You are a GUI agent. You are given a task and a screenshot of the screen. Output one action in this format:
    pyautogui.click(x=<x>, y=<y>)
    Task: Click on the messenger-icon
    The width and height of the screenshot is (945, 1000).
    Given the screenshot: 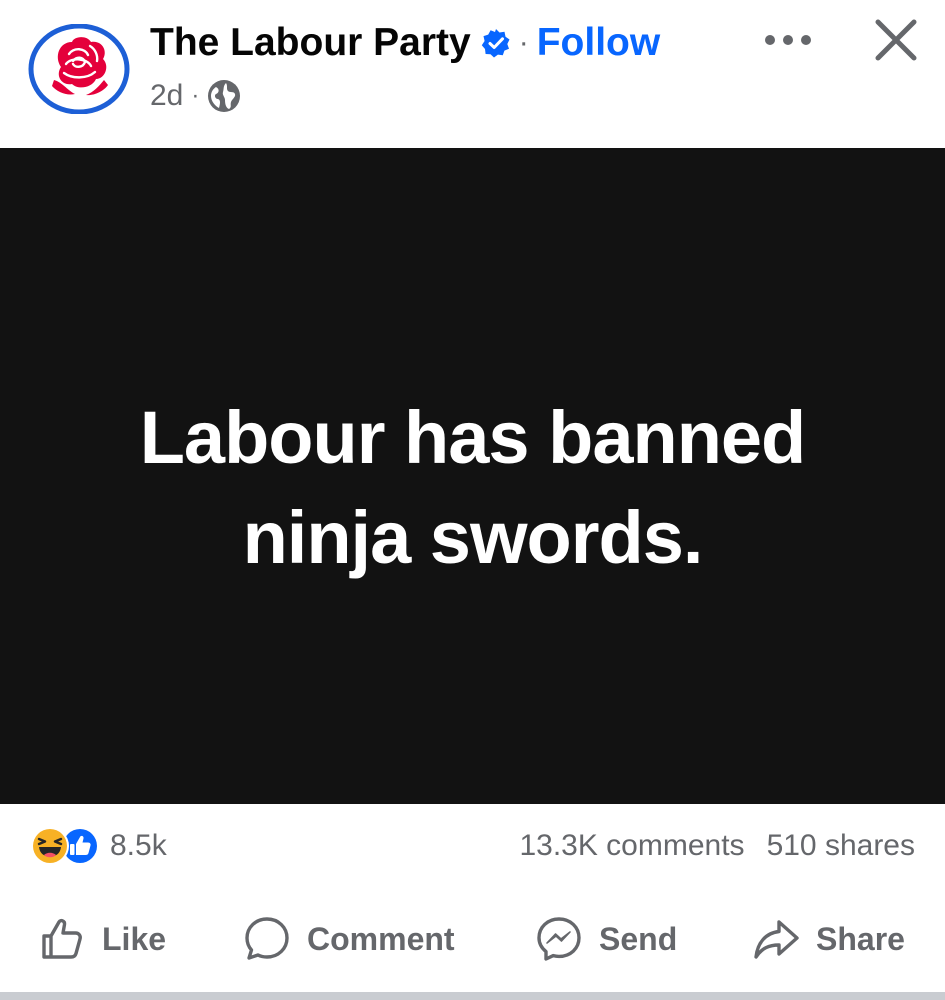 What is the action you would take?
    pyautogui.click(x=559, y=939)
    